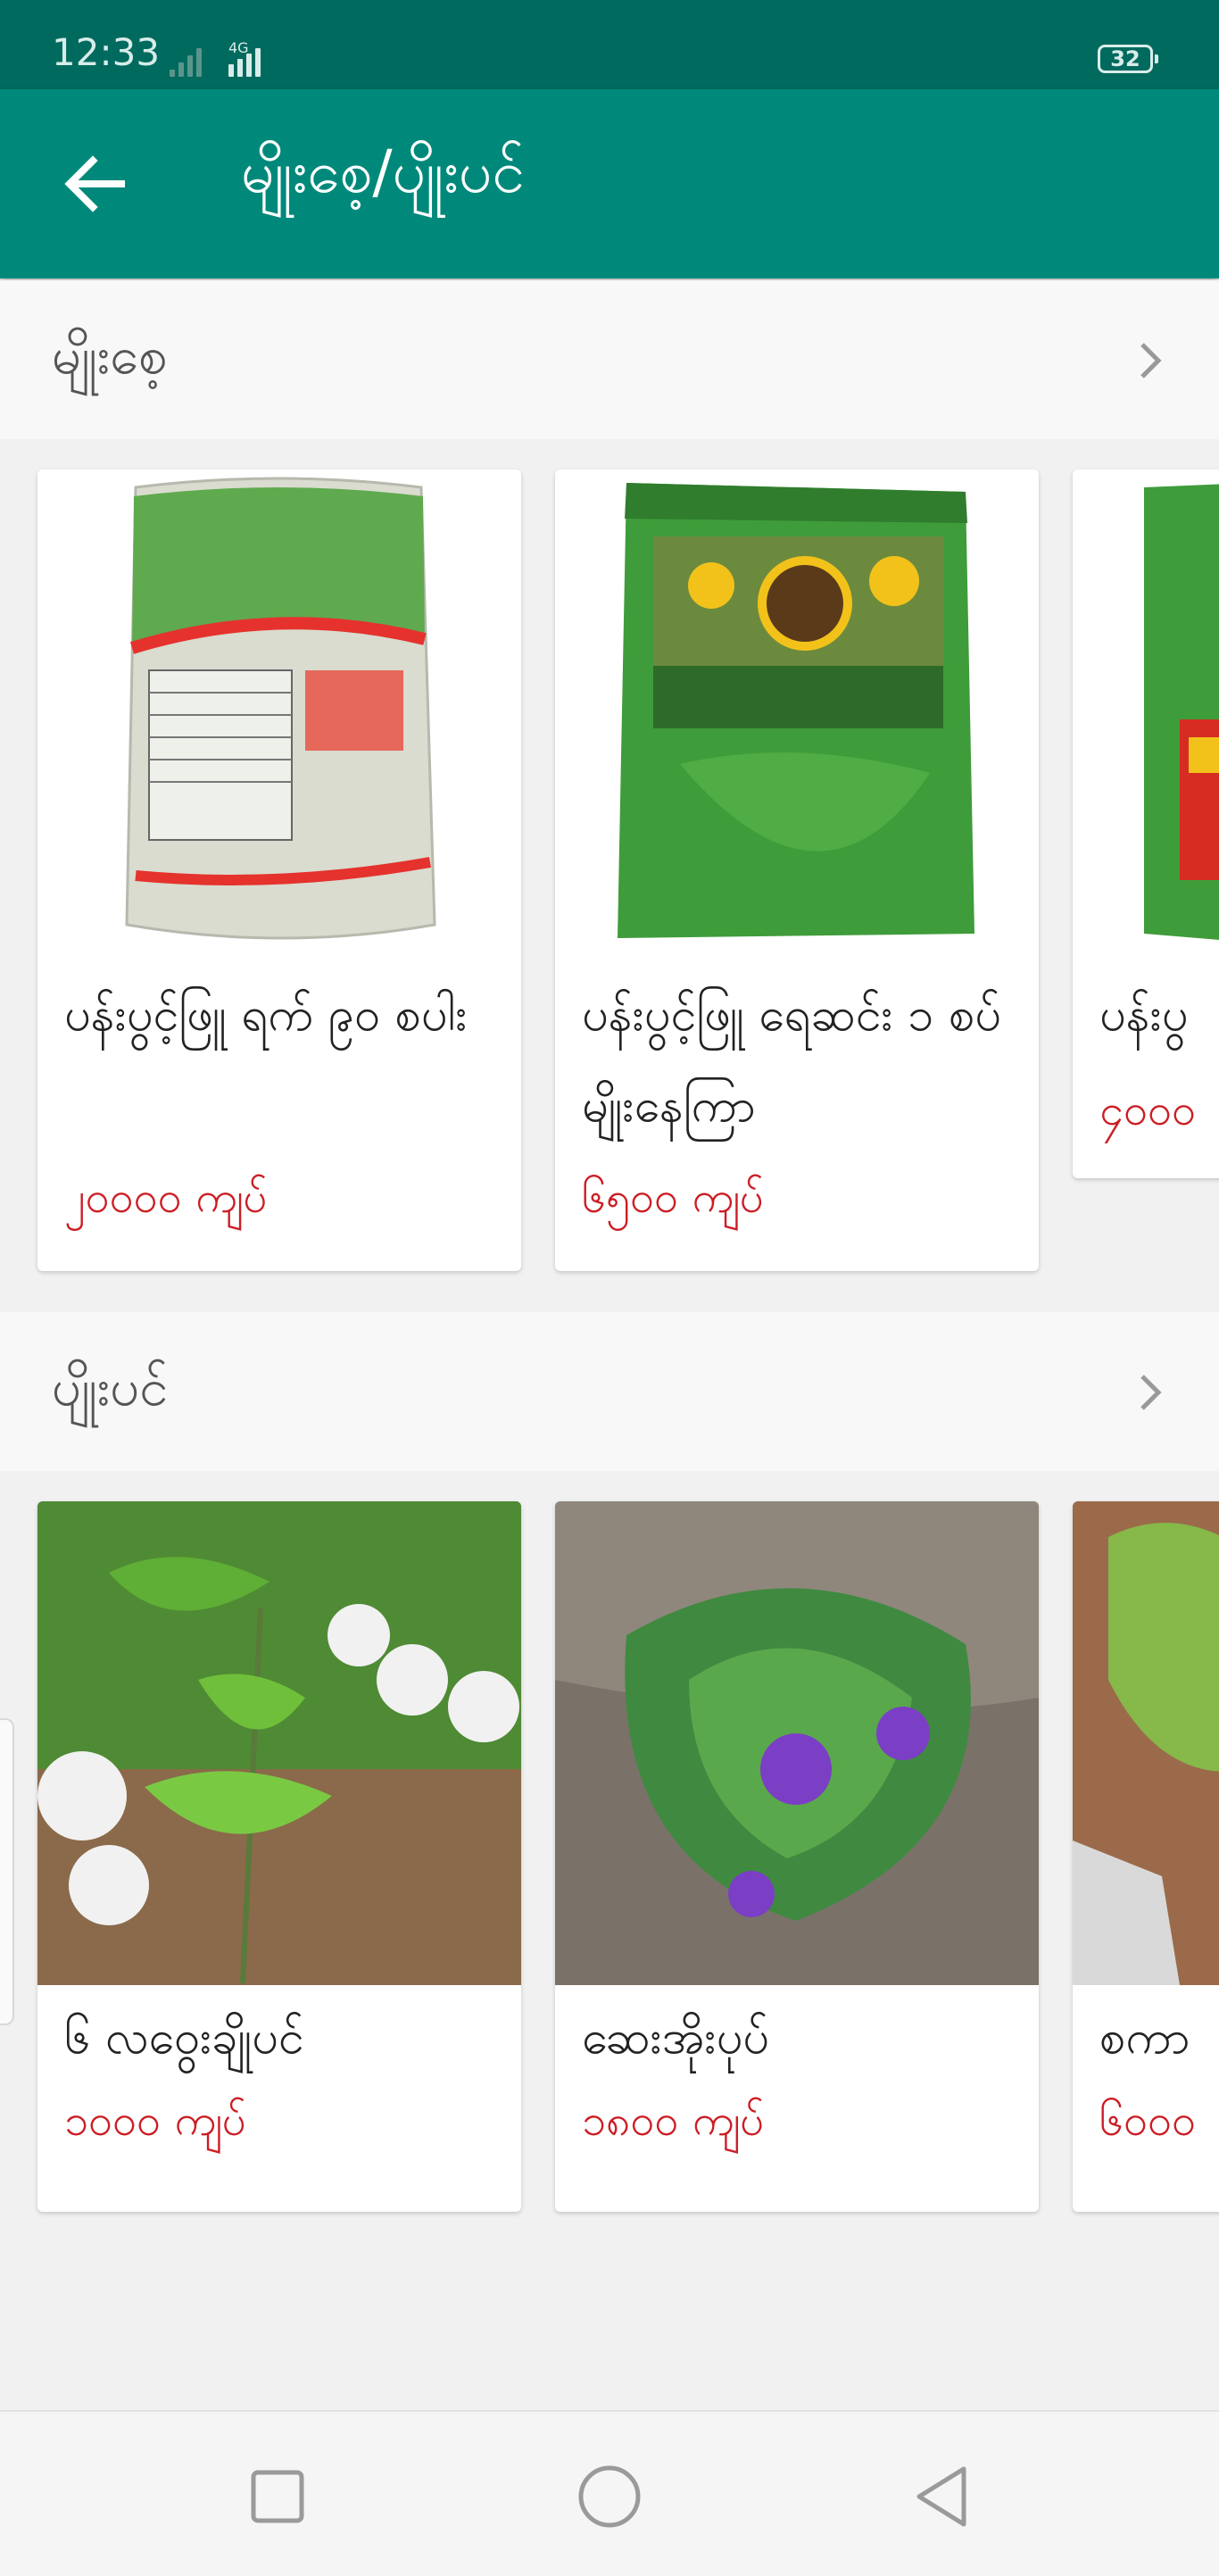 The width and height of the screenshot is (1219, 2576). I want to click on section-header-seedlings: ပျိုးပင်, so click(609, 1392).